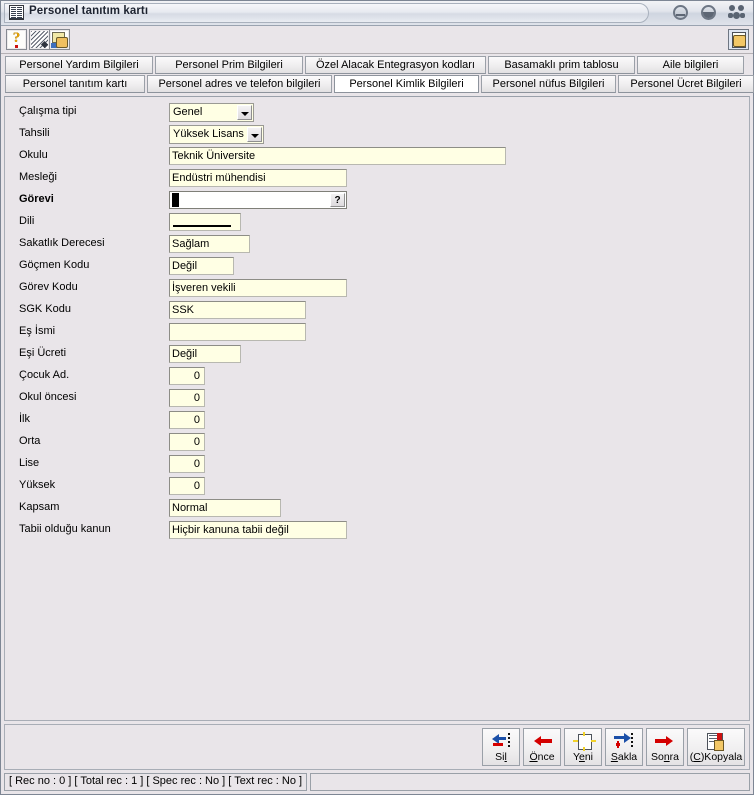 This screenshot has height=795, width=754. I want to click on label-kapsam: Kapsam, so click(39, 507).